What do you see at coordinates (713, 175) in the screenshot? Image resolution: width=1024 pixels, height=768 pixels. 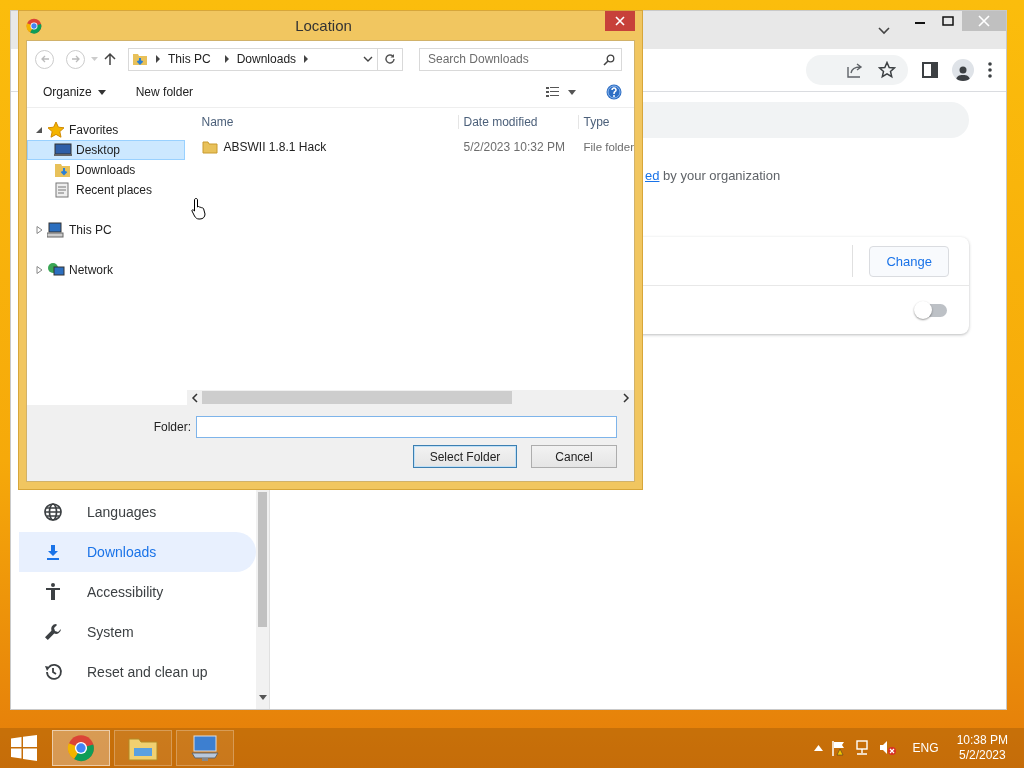 I see `managed-notice: ed by your organization` at bounding box center [713, 175].